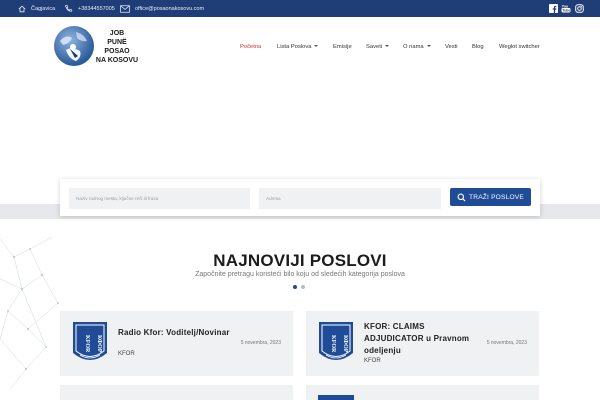  I want to click on youtube-icon: You Tube, so click(566, 8).